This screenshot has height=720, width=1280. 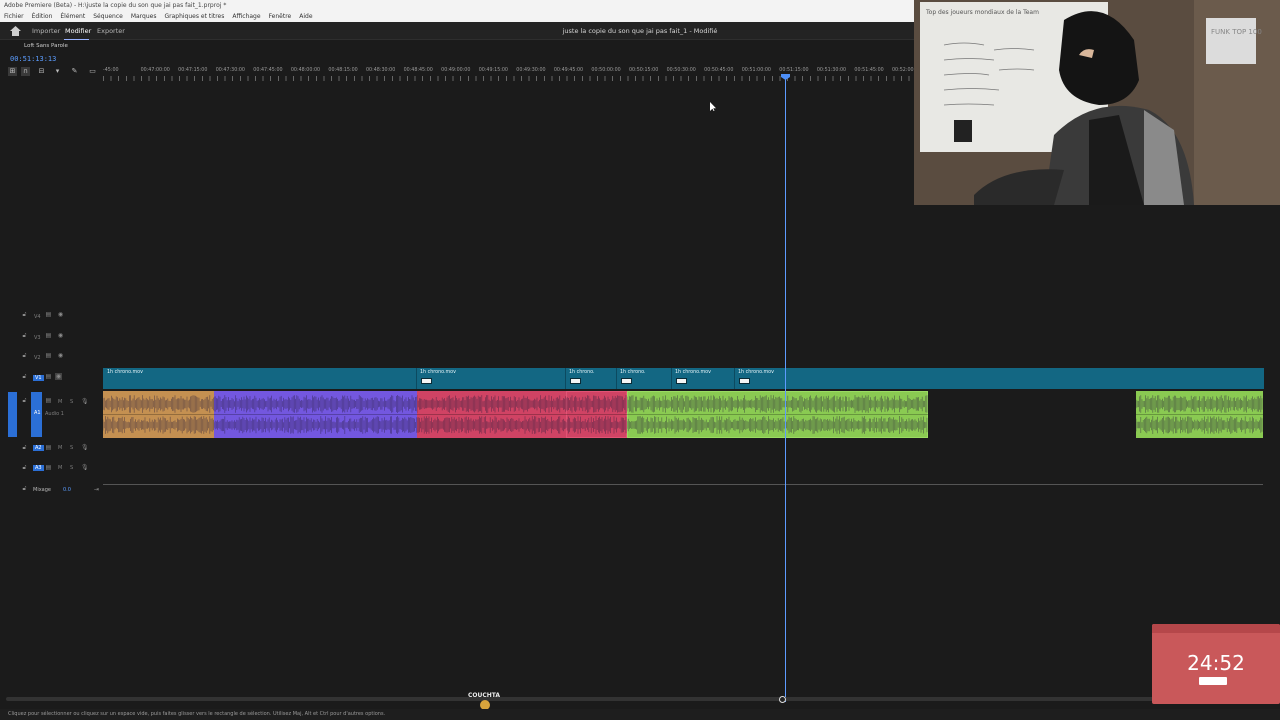 What do you see at coordinates (74, 71) in the screenshot?
I see `wrench-icon: ✎` at bounding box center [74, 71].